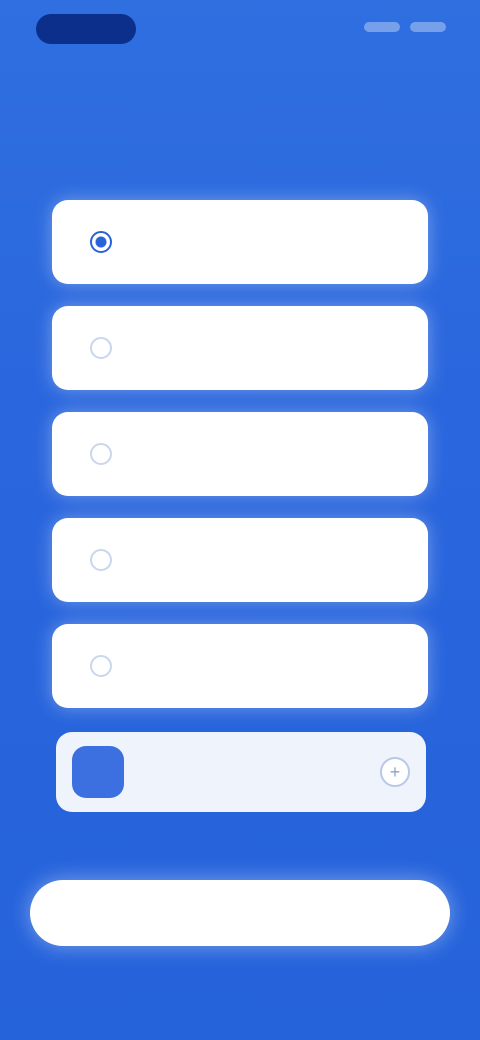  I want to click on custom-option-row: +, so click(241, 772).